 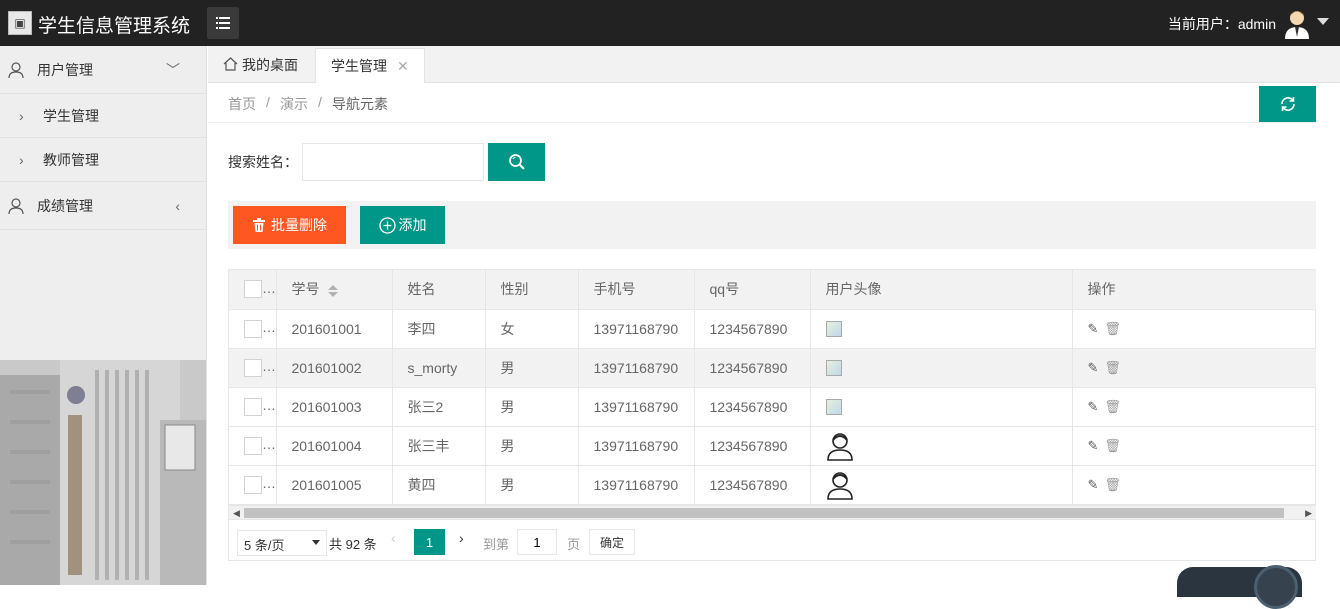 What do you see at coordinates (103, 70) in the screenshot?
I see `sidebar-group-user-management: 用户管理 ﹀` at bounding box center [103, 70].